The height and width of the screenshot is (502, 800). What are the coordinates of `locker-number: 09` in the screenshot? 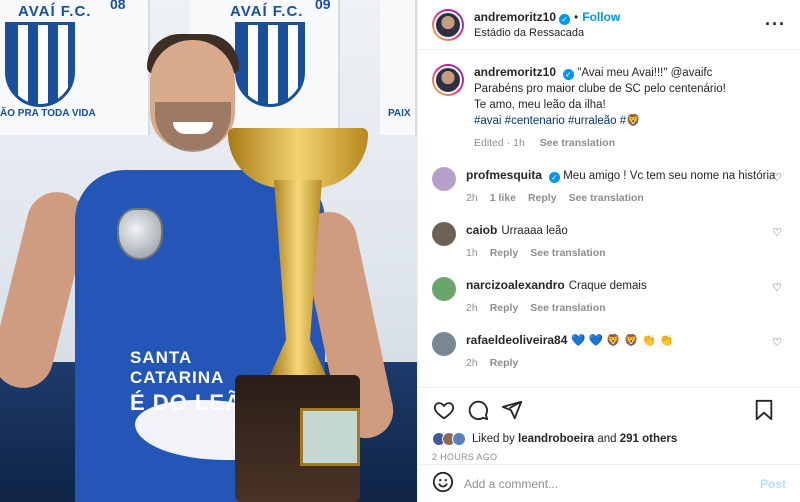 It's located at (323, 6).